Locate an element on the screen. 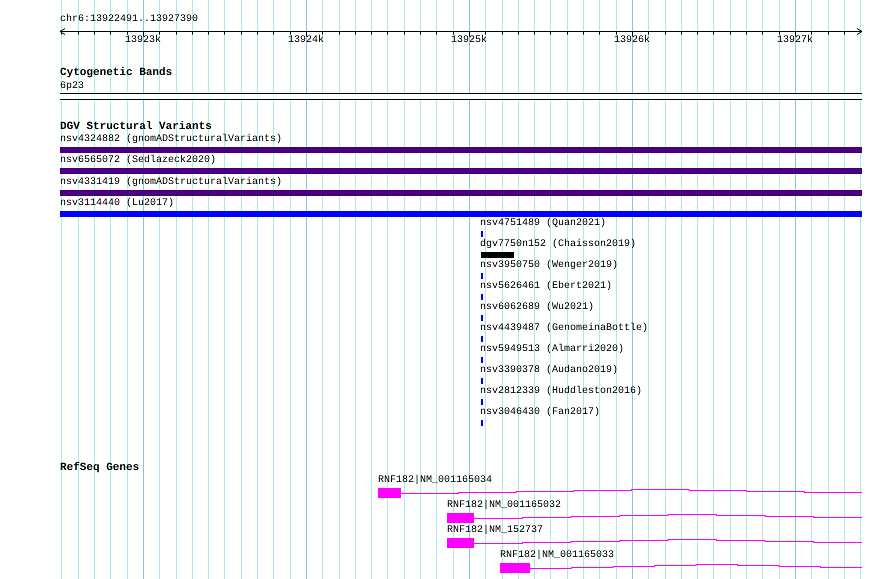  tick-label: 13926k is located at coordinates (632, 41).